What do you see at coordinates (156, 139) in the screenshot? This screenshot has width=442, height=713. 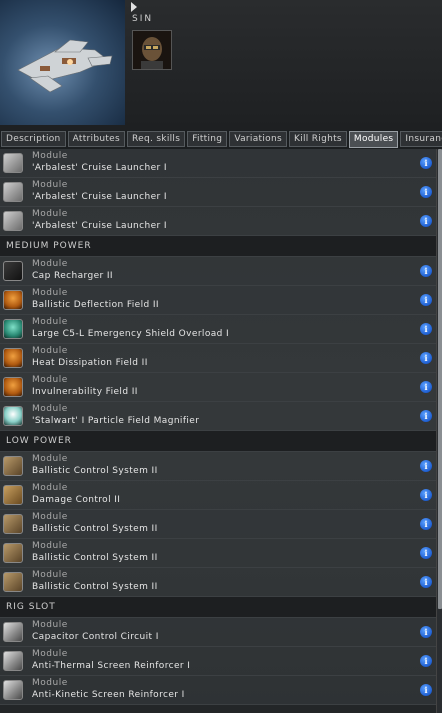 I see `tab-req-skills: Req. skills` at bounding box center [156, 139].